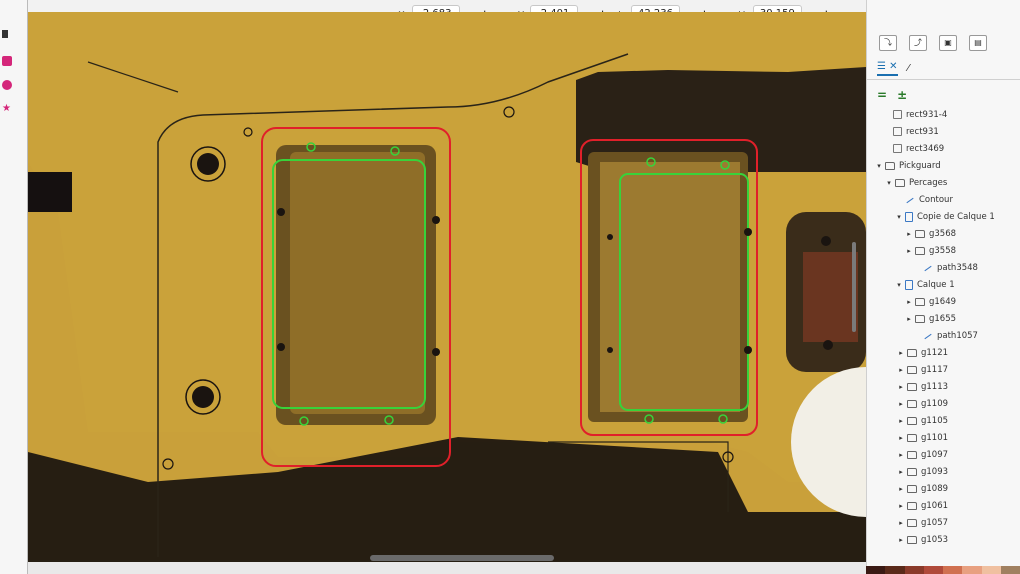 The image size is (1020, 574). What do you see at coordinates (830, 297) in the screenshot?
I see `control-cavity-inner` at bounding box center [830, 297].